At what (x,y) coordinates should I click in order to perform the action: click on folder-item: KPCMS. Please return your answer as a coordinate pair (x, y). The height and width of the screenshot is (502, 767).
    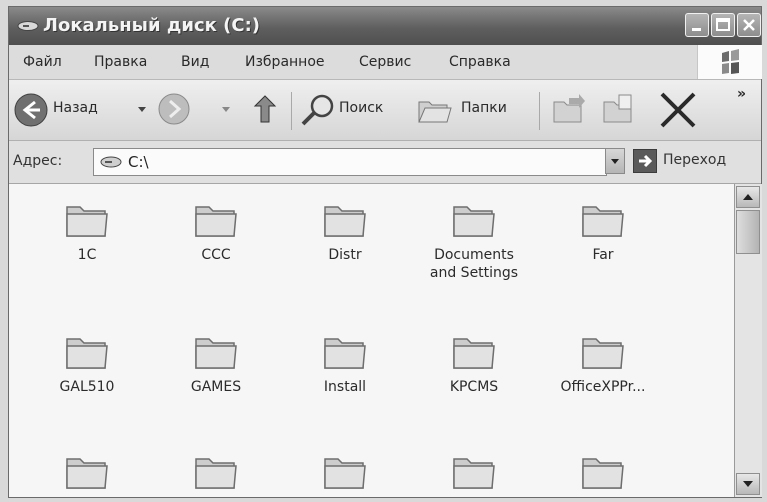
    Looking at the image, I should click on (474, 364).